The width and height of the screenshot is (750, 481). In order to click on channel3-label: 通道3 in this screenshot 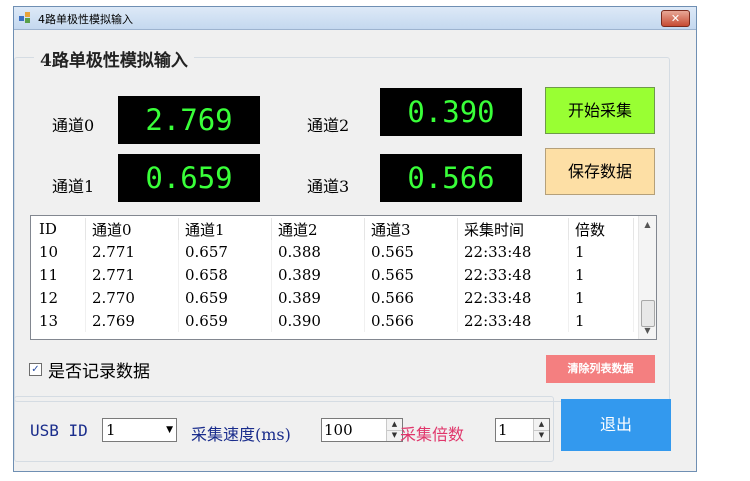, I will do `click(328, 186)`.